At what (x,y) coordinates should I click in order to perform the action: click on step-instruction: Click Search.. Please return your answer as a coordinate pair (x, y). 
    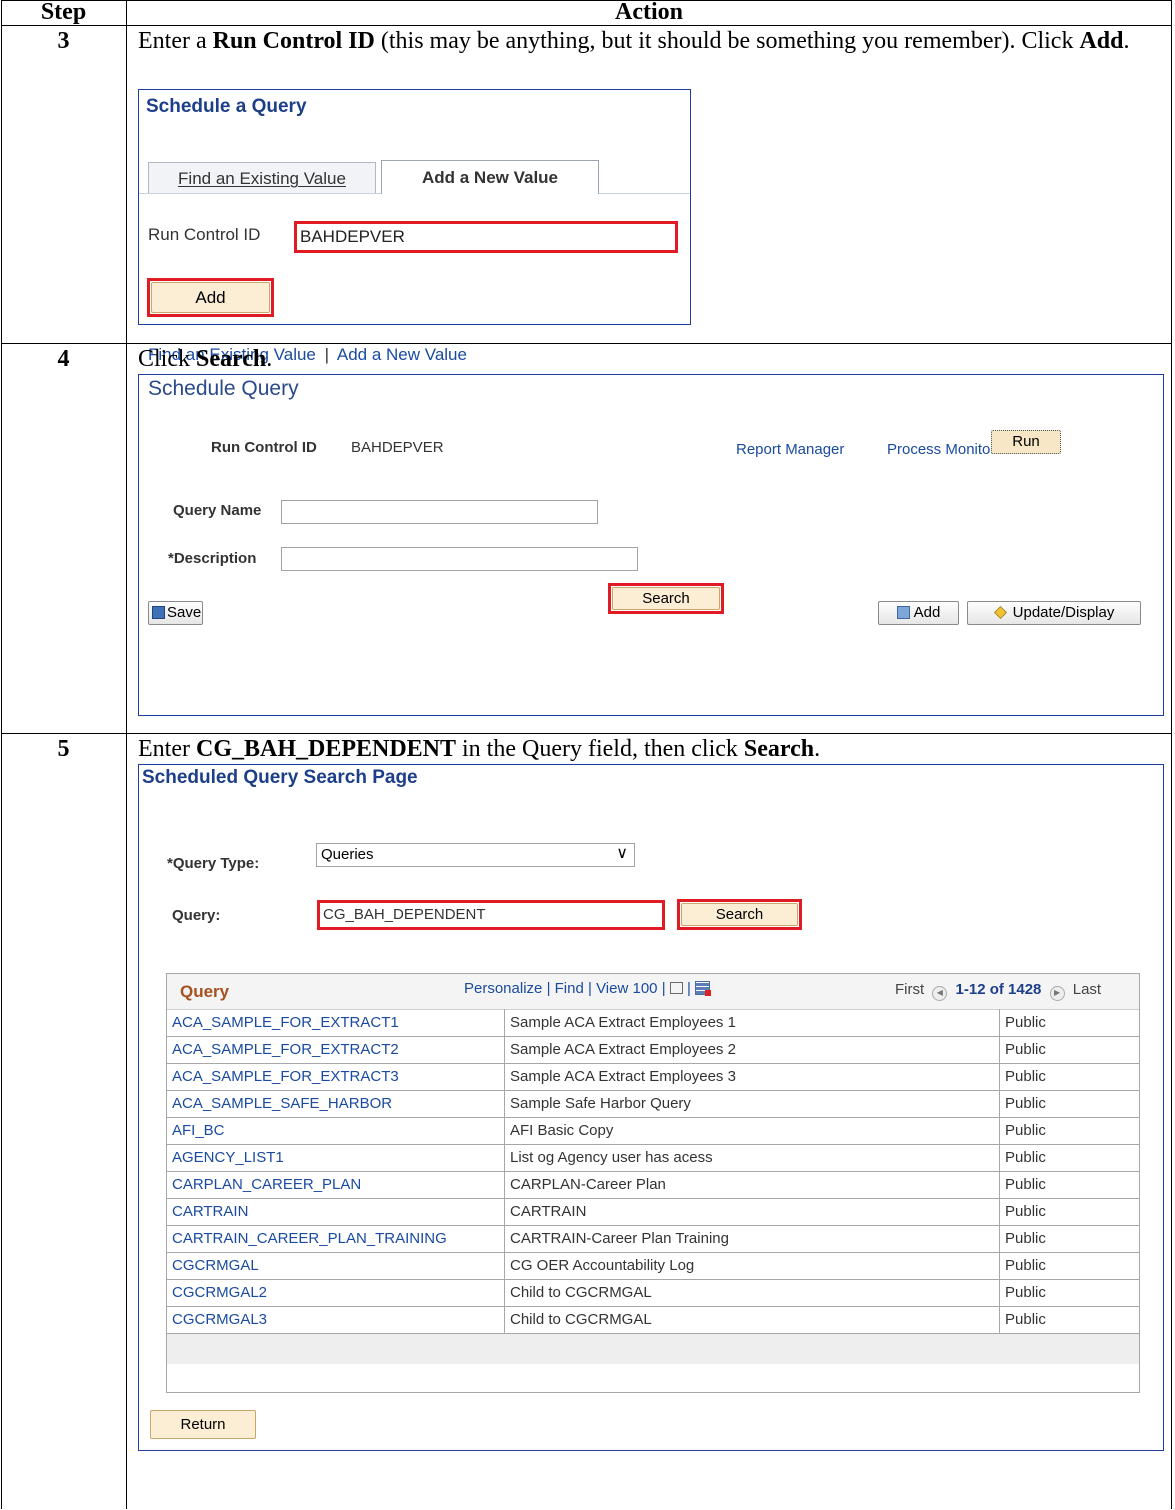
    Looking at the image, I should click on (205, 359).